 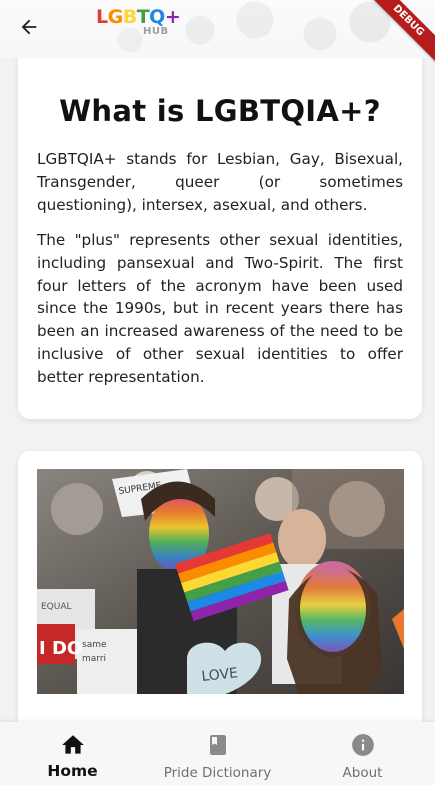 I want to click on lgbtq-hub-logo: LGBTQ+ HUB, so click(x=142, y=23).